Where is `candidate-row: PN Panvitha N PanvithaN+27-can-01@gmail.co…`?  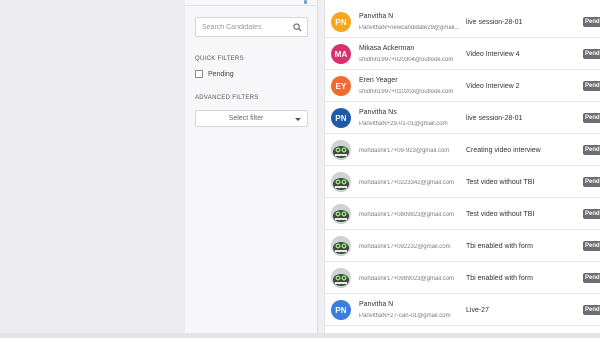
candidate-row: PN Panvitha N PanvithaN+27-can-01@gmail.co… is located at coordinates (462, 310).